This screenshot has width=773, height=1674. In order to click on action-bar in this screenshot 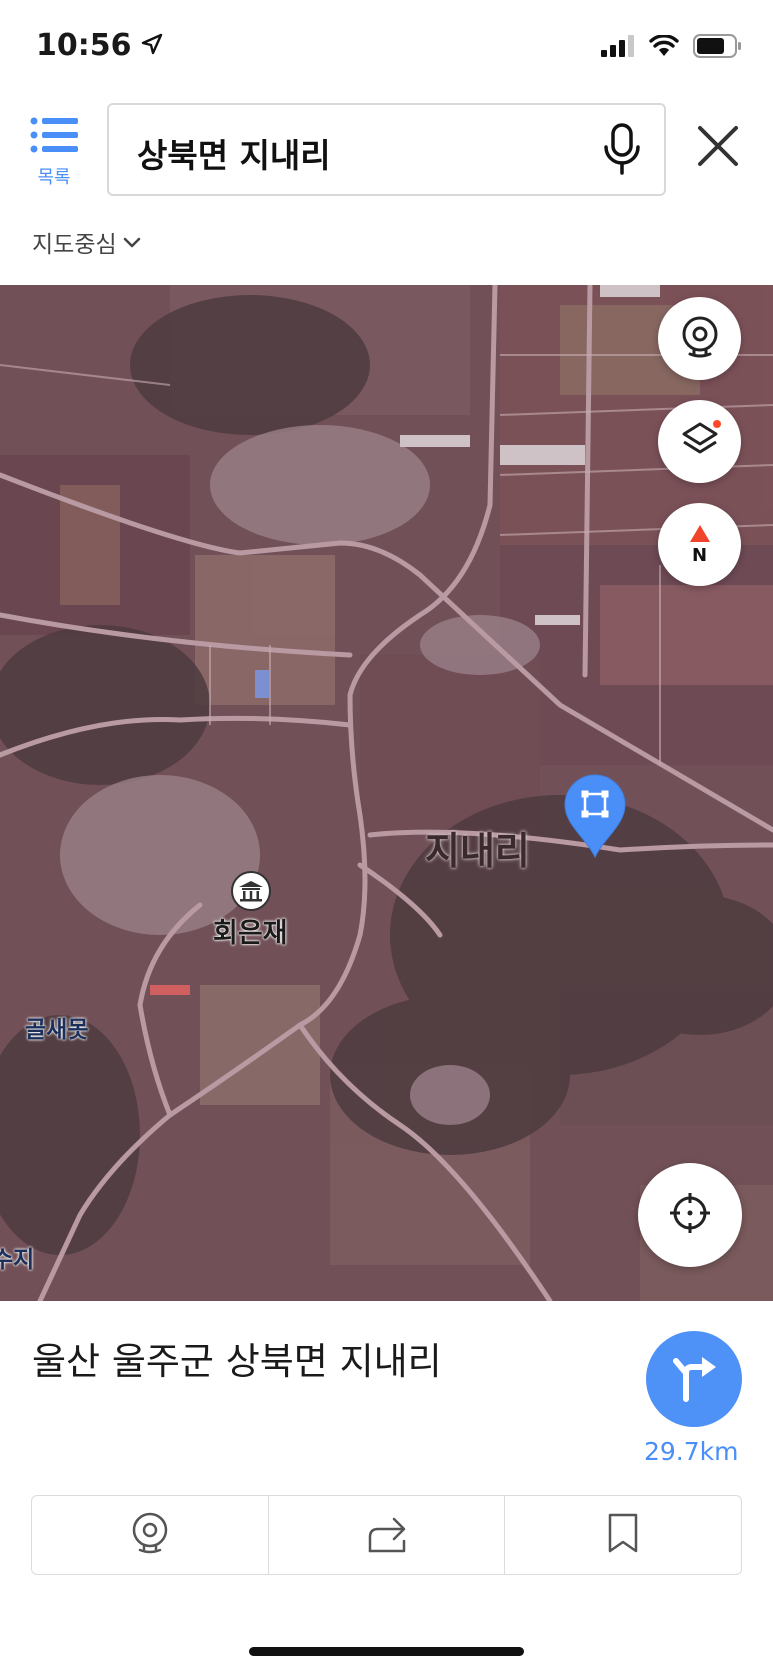, I will do `click(386, 1535)`.